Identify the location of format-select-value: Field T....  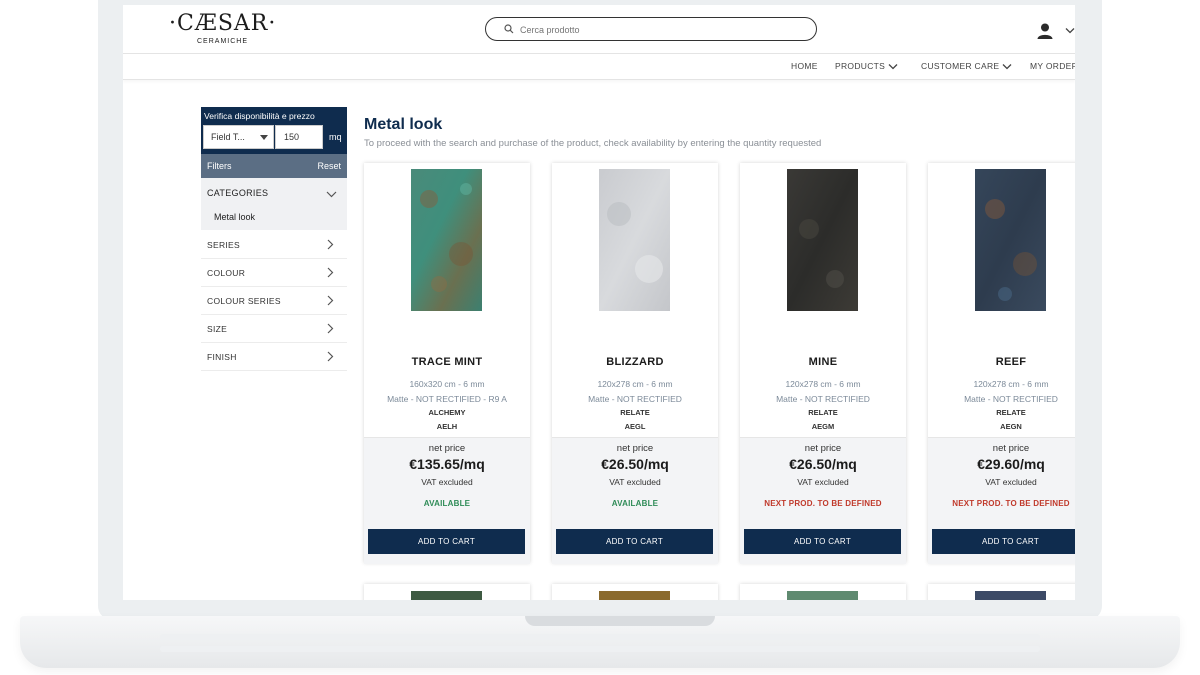
(228, 137).